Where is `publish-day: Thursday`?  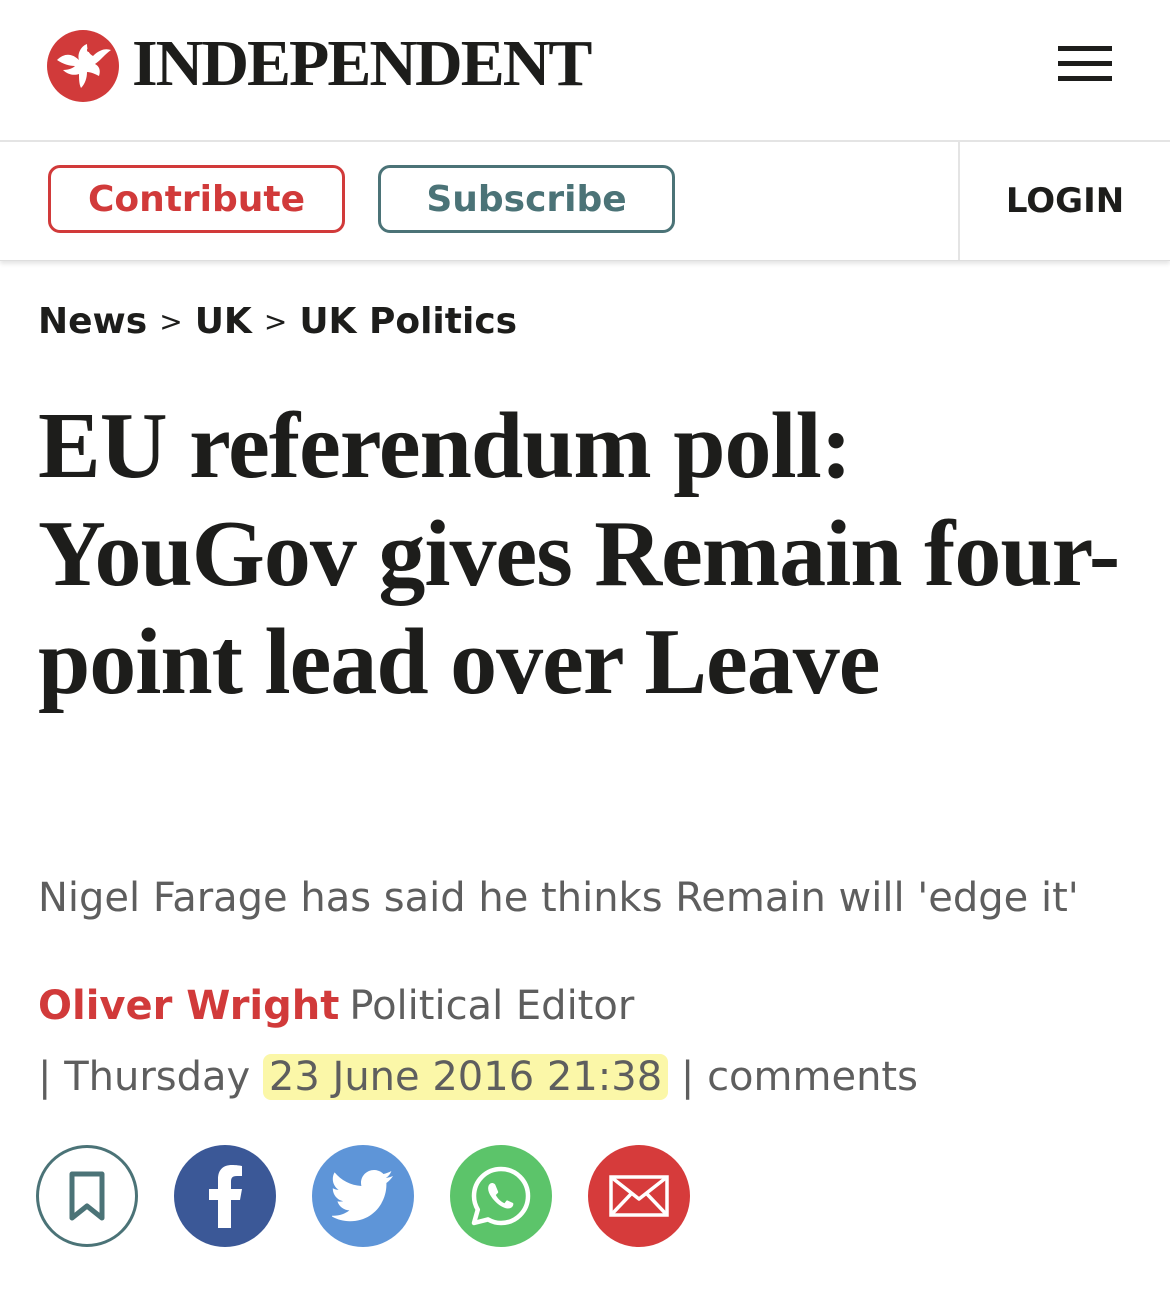 publish-day: Thursday is located at coordinates (157, 1077).